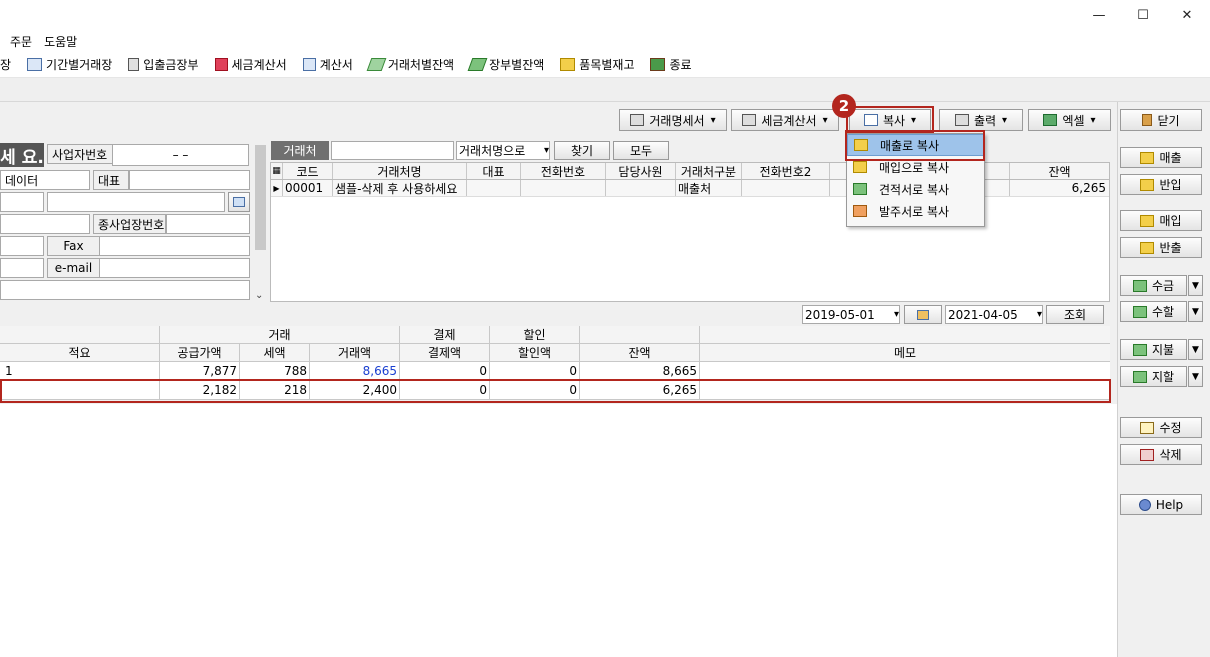 The width and height of the screenshot is (1210, 657). Describe the element at coordinates (1153, 311) in the screenshot. I see `receive-discount-button: 수할` at that location.